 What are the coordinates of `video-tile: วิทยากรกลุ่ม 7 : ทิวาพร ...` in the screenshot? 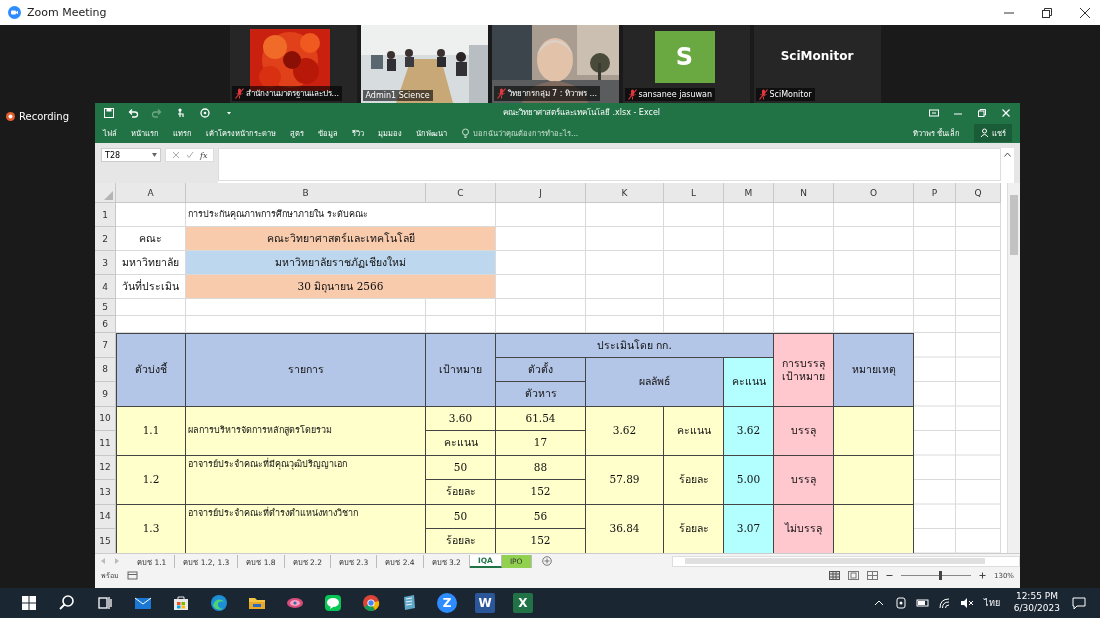 It's located at (555, 64).